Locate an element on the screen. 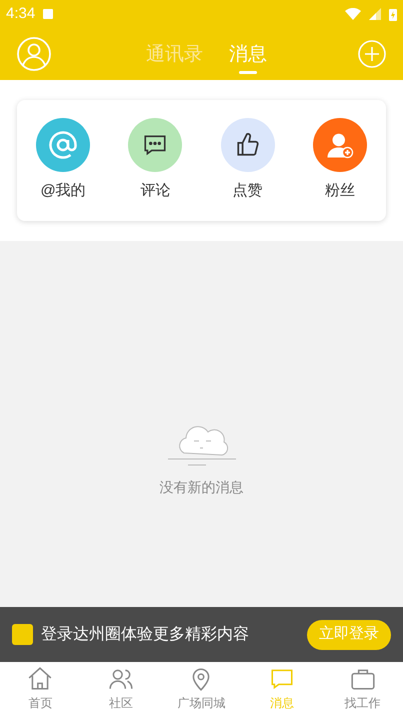 Image resolution: width=403 pixels, height=716 pixels. house-icon is located at coordinates (40, 679).